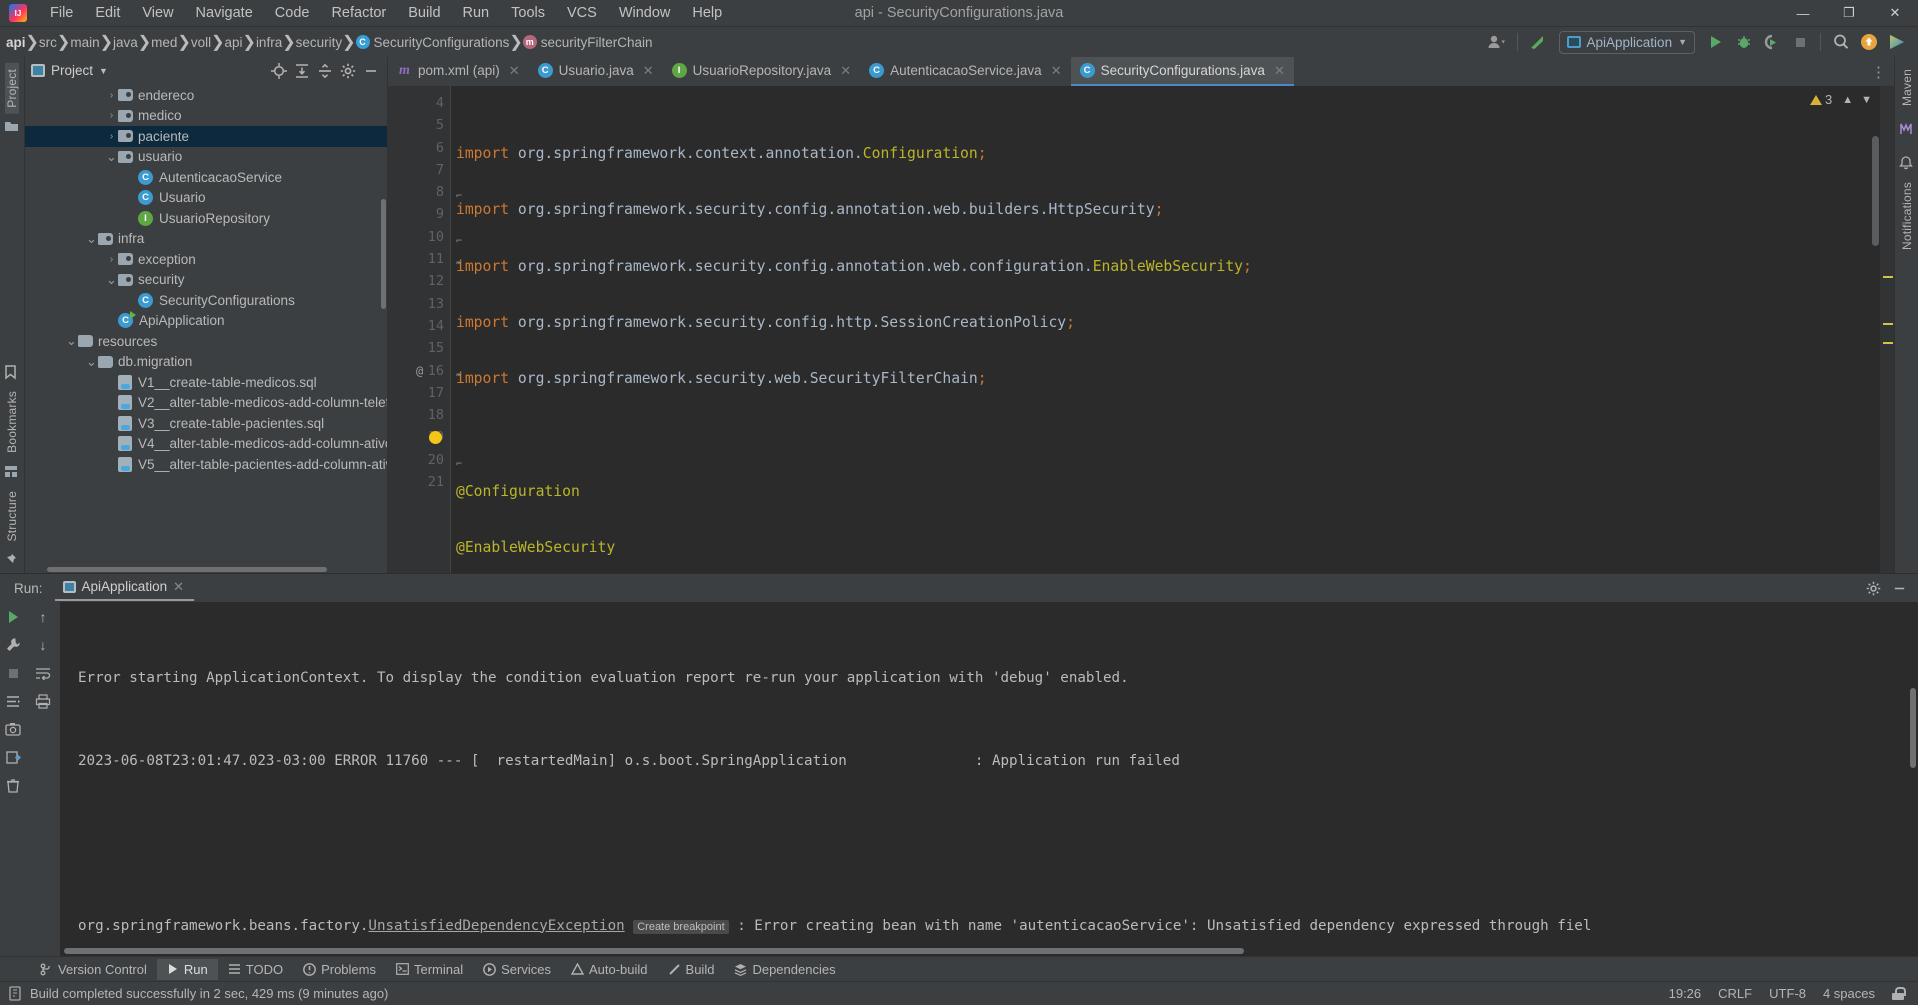 This screenshot has width=1918, height=1005. Describe the element at coordinates (425, 460) in the screenshot. I see `gutter-line: 20 ⌐` at that location.